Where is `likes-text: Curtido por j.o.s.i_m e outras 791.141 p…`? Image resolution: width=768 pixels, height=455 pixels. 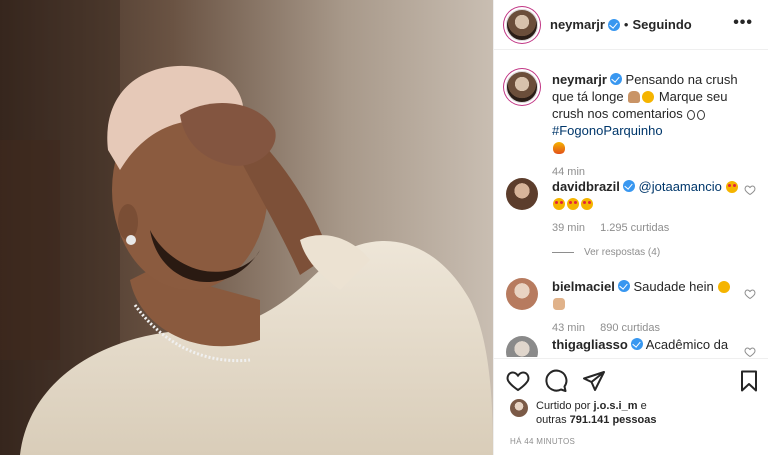 likes-text: Curtido por j.o.s.i_m e outras 791.141 p… is located at coordinates (596, 413).